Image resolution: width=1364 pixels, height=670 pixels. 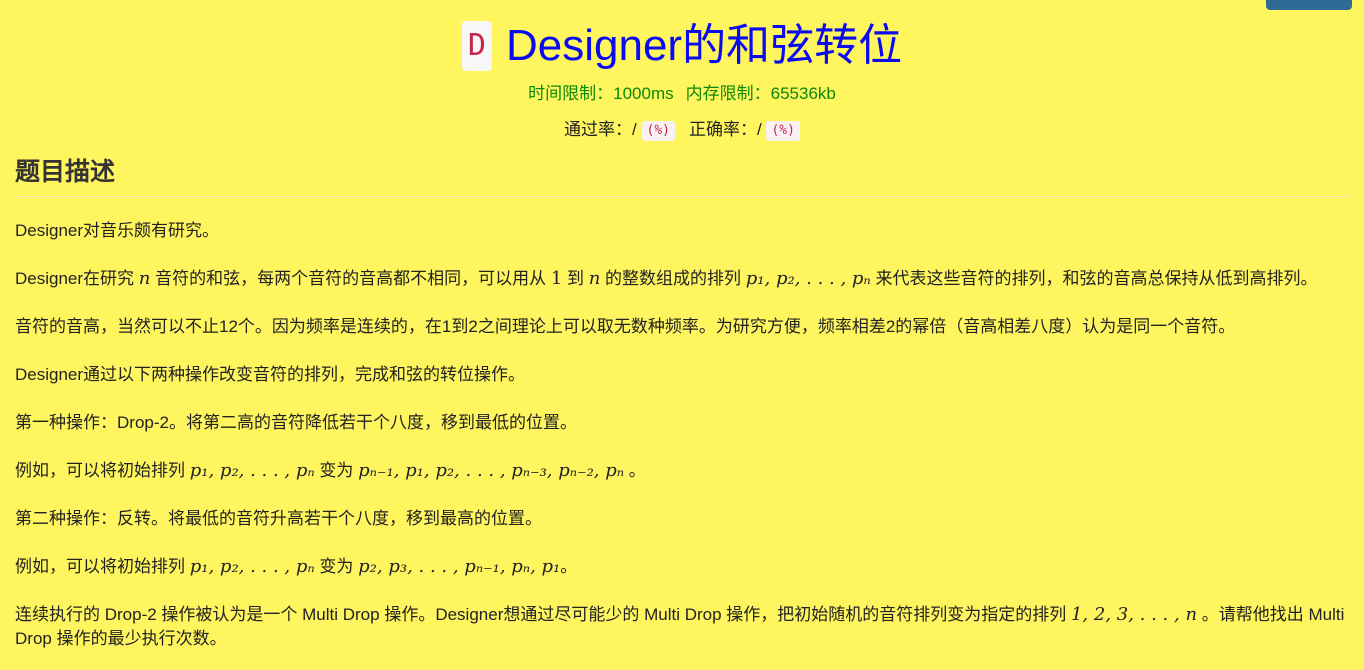 I want to click on limits-line: 时间限制：1000ms 内存限制：65536kb, so click(x=682, y=94).